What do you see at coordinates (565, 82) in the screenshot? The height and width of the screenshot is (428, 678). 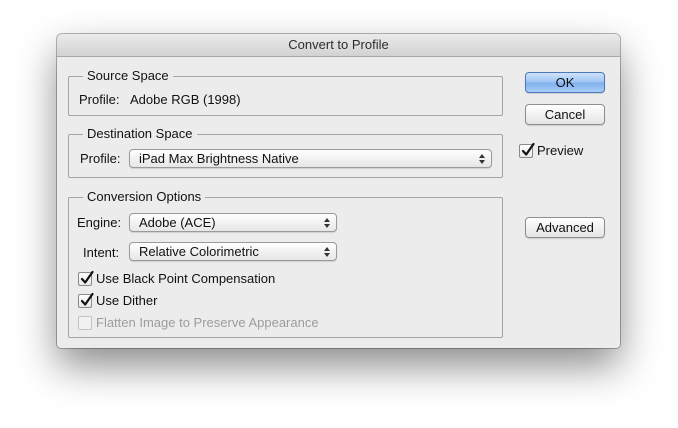 I see `ok-button: OK` at bounding box center [565, 82].